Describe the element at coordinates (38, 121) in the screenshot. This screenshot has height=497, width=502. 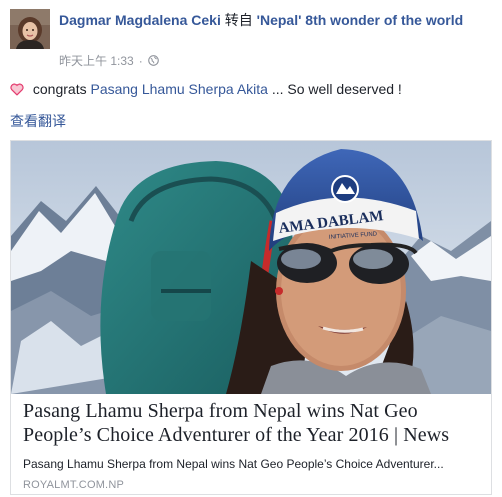
I see `see-translation-link: 查看翻译` at that location.